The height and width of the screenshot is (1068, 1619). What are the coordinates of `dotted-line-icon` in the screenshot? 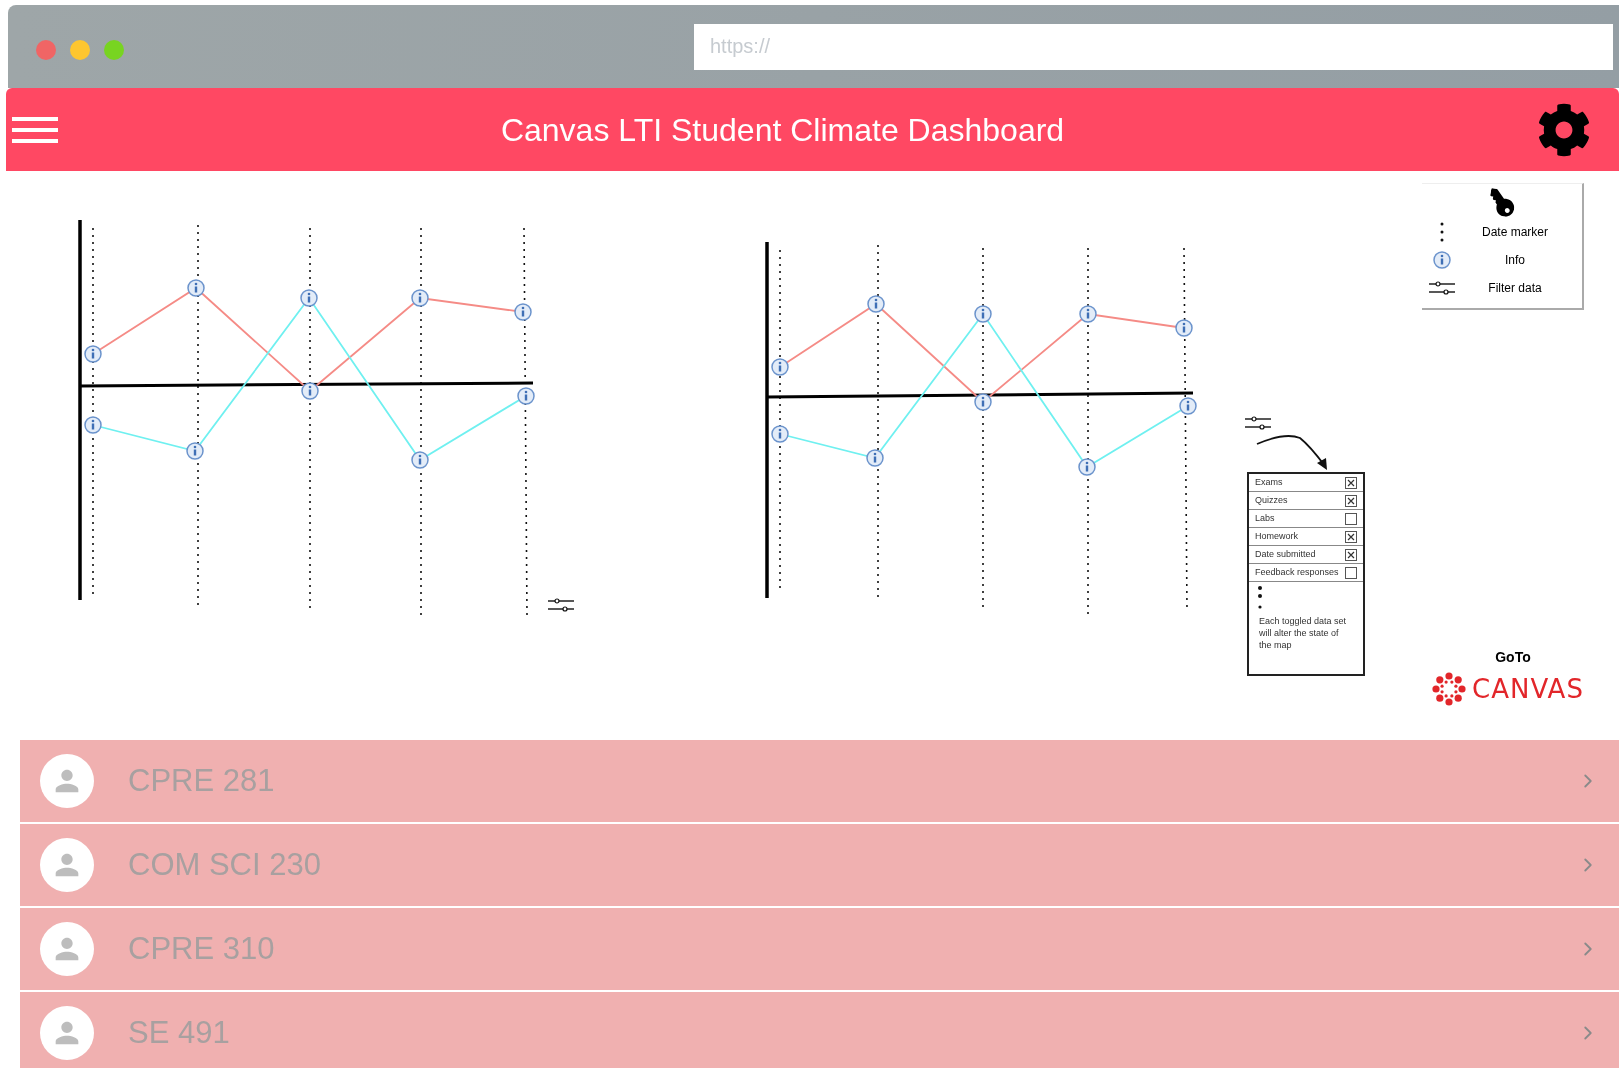 It's located at (1442, 232).